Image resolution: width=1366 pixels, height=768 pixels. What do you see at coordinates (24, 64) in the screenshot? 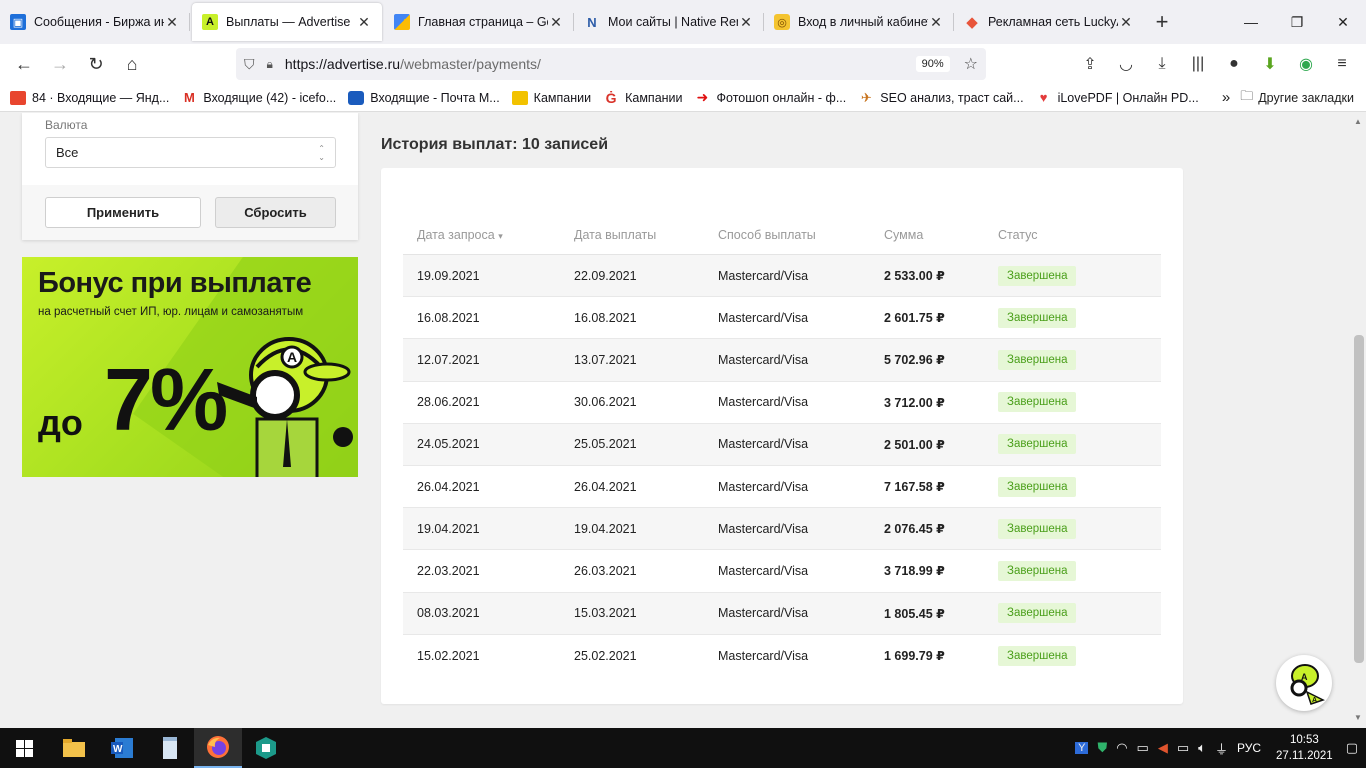
I see `back-icon: ←` at bounding box center [24, 64].